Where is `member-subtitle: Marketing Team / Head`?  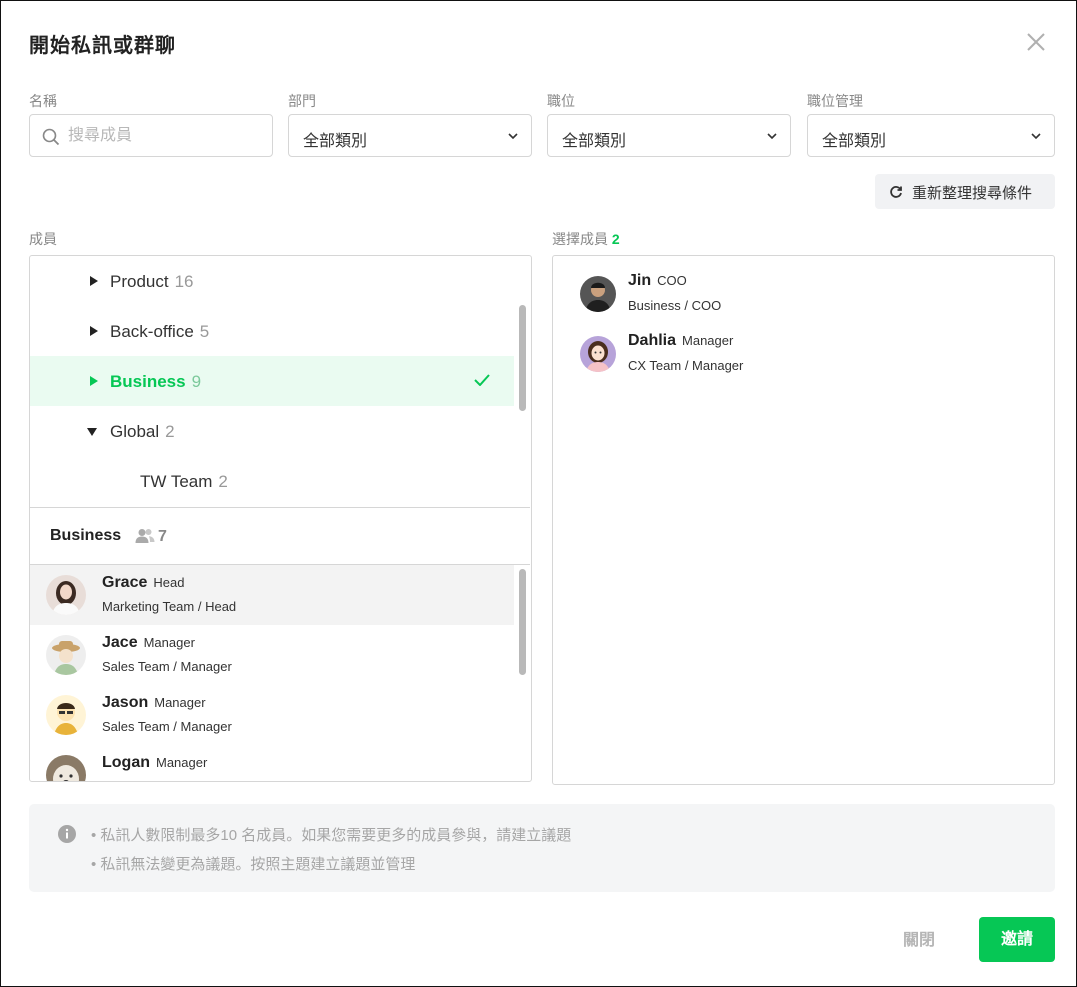
member-subtitle: Marketing Team / Head is located at coordinates (169, 606).